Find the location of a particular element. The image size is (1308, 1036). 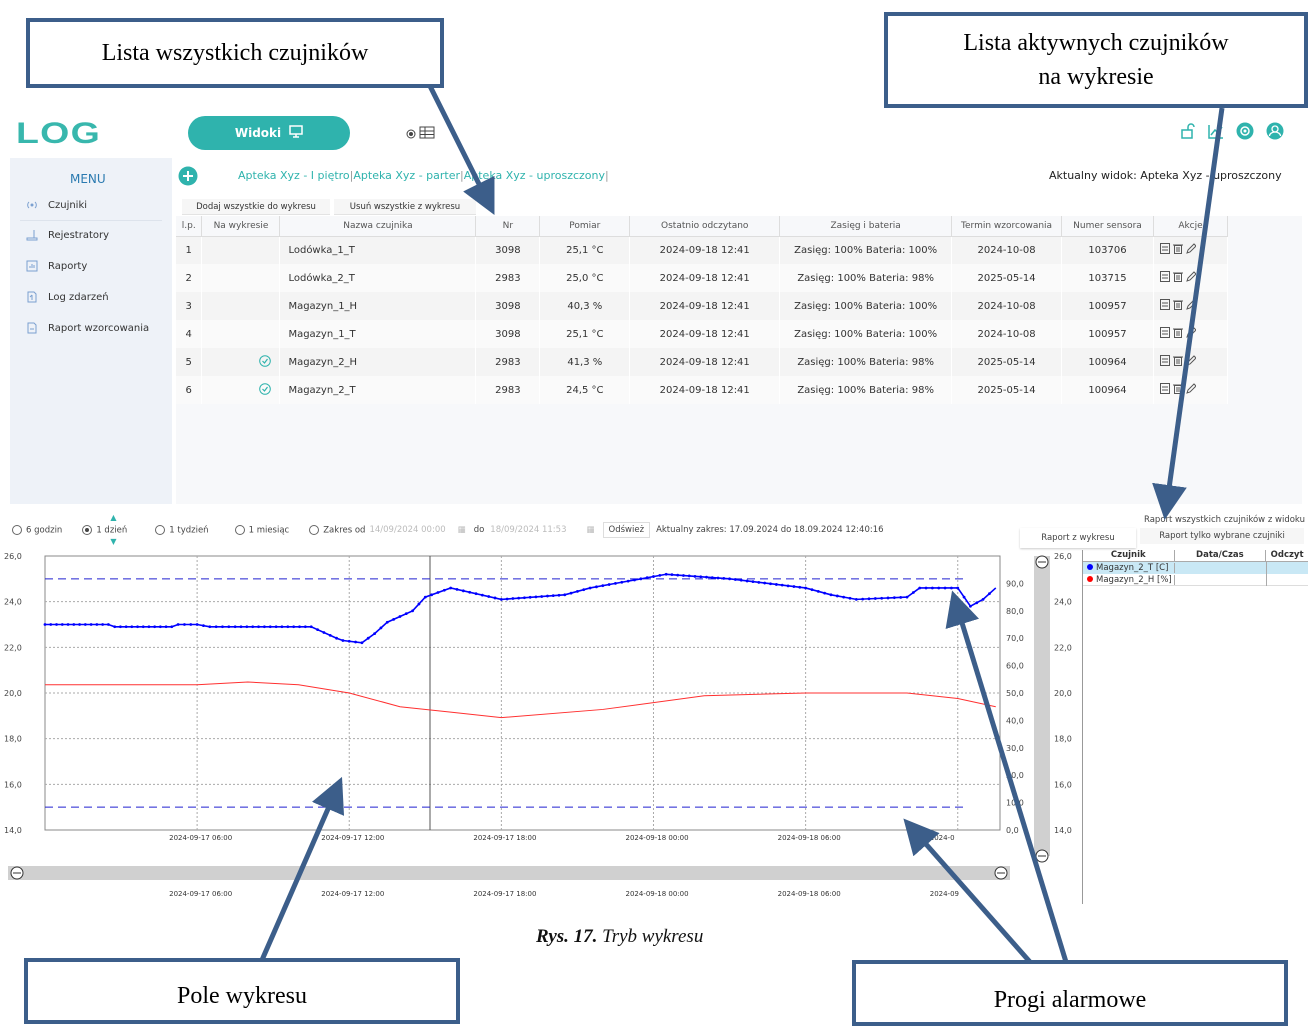

y-left-tick-label: 16,0 is located at coordinates (13, 784).